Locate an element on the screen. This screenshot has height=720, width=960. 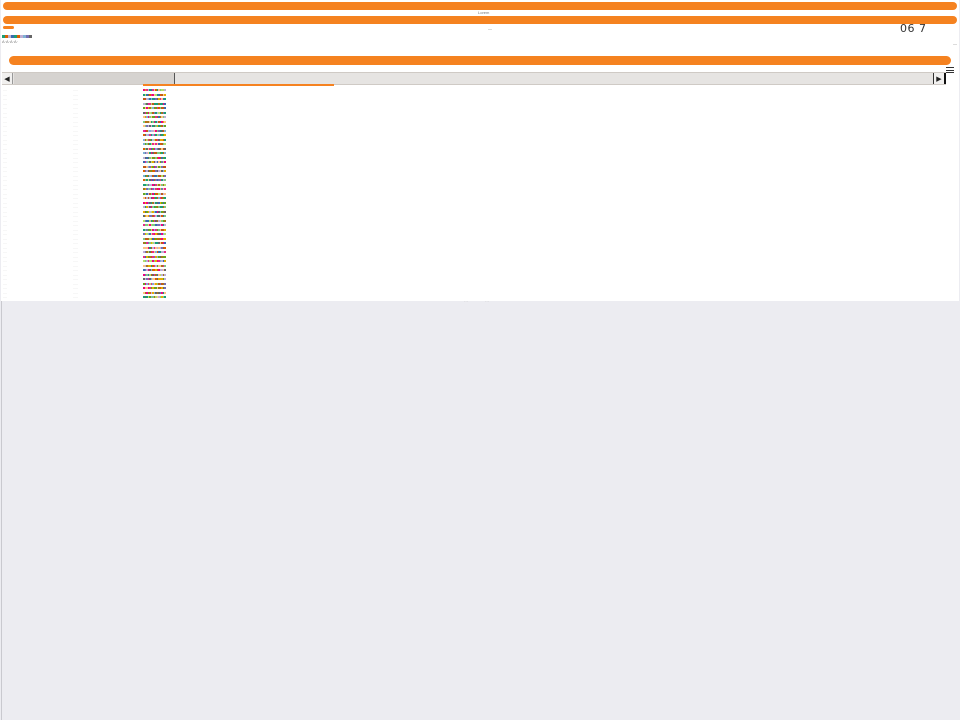
small-tab is located at coordinates (8, 27).